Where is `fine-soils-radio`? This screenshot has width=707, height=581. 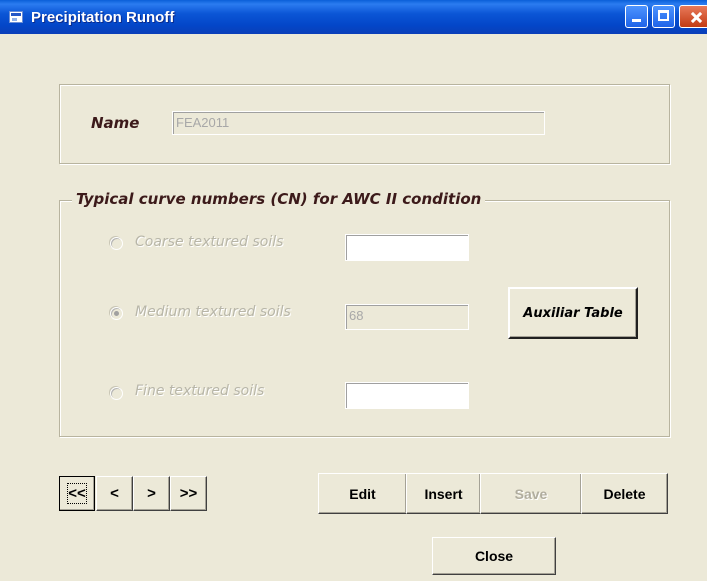 fine-soils-radio is located at coordinates (116, 393).